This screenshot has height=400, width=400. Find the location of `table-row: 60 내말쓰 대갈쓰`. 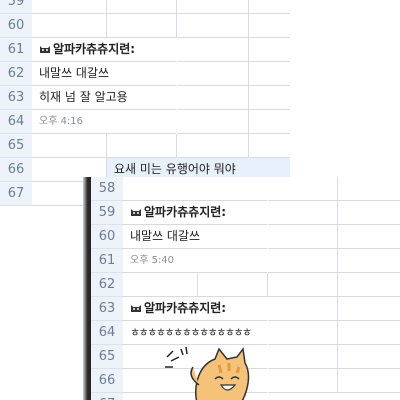

table-row: 60 내말쓰 대갈쓰 is located at coordinates (245, 237).